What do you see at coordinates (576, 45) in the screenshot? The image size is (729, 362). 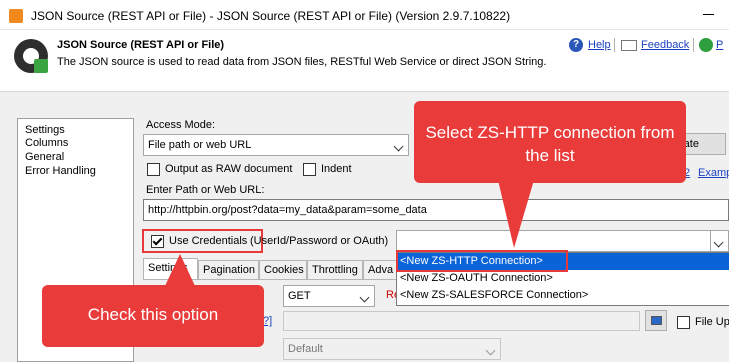 I see `help-icon: ?` at bounding box center [576, 45].